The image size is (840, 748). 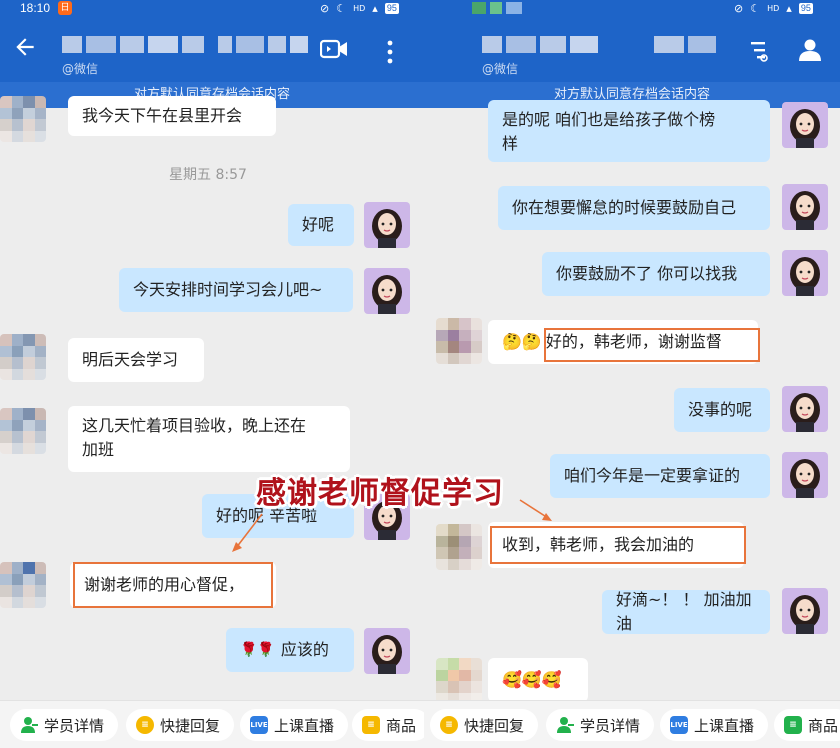 What do you see at coordinates (249, 531) in the screenshot?
I see `arrow-left` at bounding box center [249, 531].